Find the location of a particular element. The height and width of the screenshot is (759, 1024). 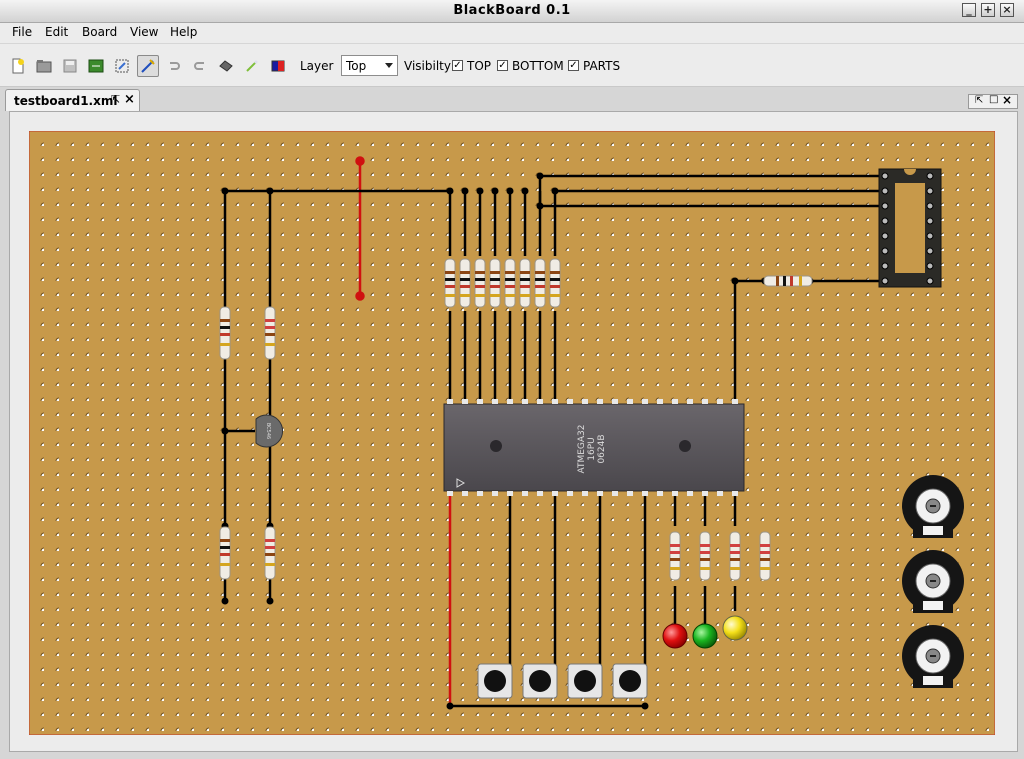

undo-icon is located at coordinates (174, 66).